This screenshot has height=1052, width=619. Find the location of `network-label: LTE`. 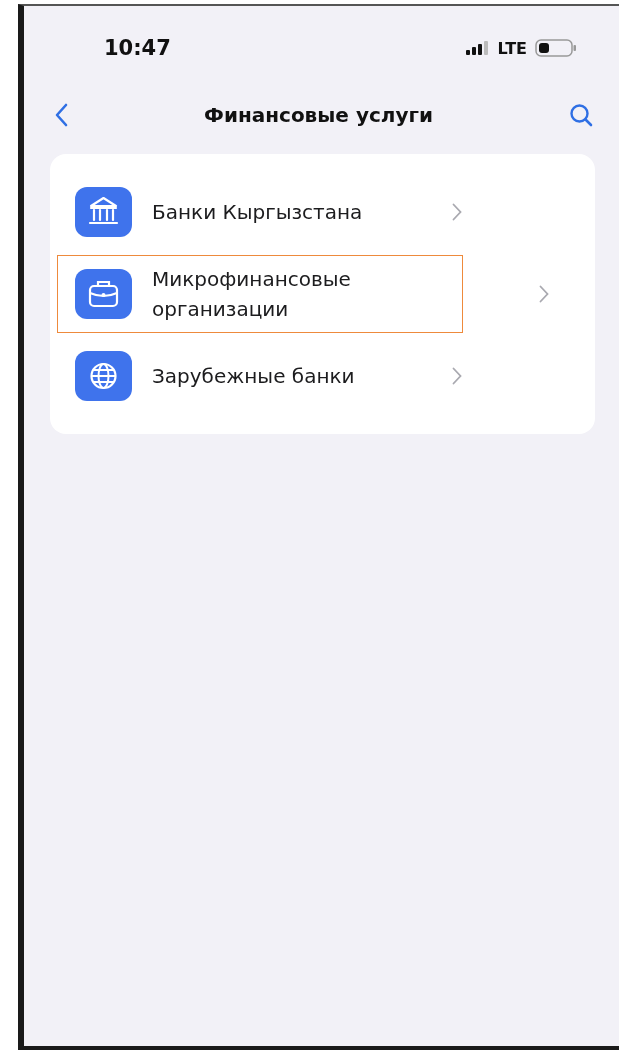

network-label: LTE is located at coordinates (512, 48).